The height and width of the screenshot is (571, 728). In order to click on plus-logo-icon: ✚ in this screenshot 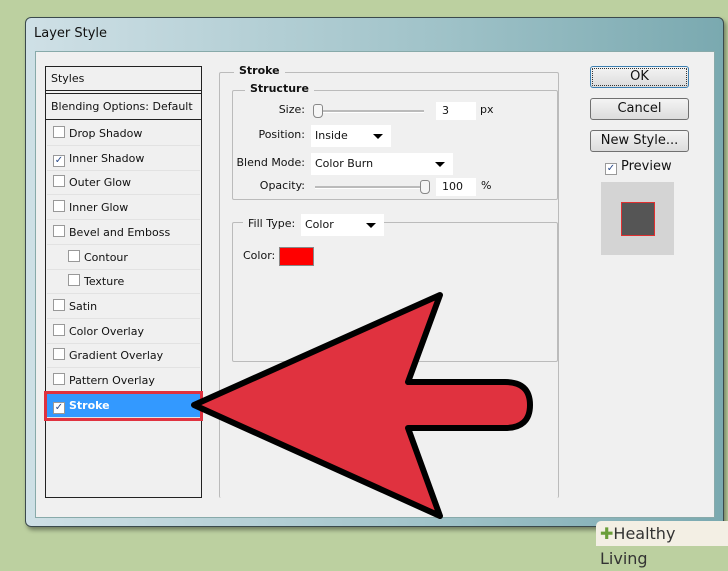, I will do `click(607, 533)`.